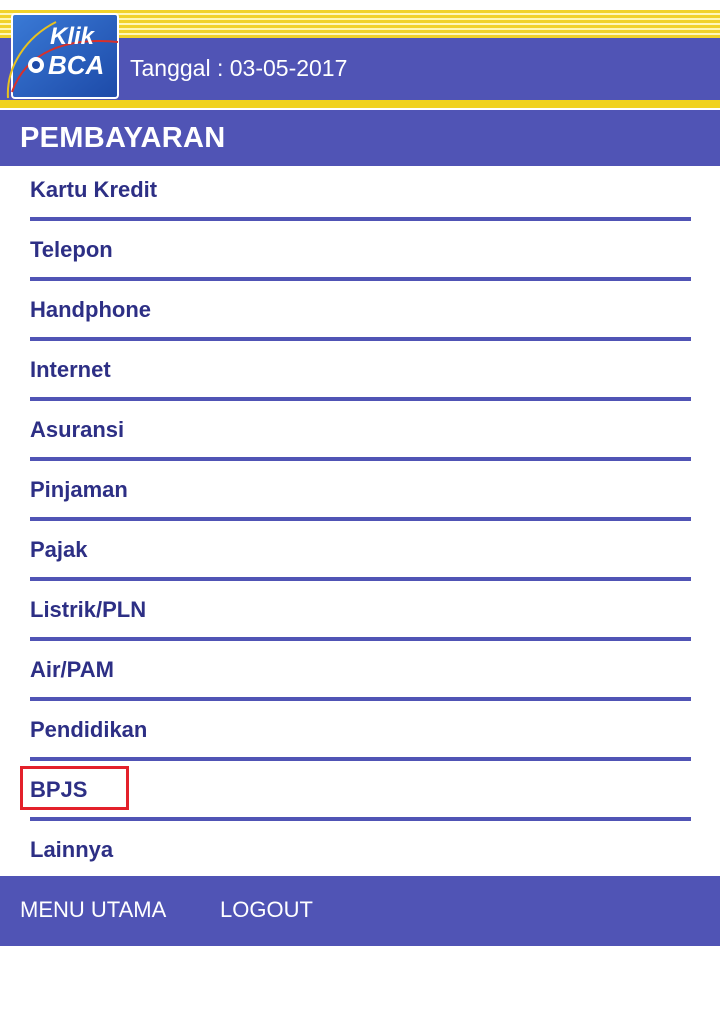 Image resolution: width=720 pixels, height=1024 pixels. Describe the element at coordinates (77, 430) in the screenshot. I see `menu-item-label: Asuransi` at that location.